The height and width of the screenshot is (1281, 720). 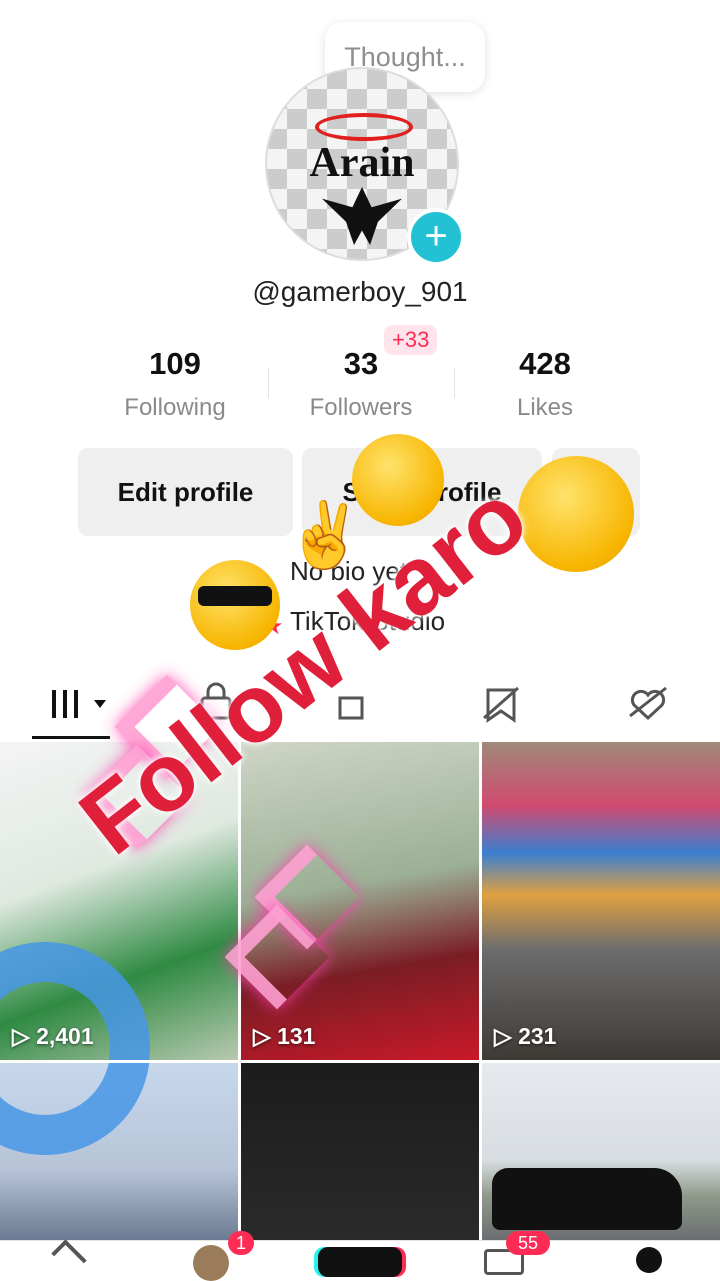 I want to click on loading-ring, so click(x=75, y=1109).